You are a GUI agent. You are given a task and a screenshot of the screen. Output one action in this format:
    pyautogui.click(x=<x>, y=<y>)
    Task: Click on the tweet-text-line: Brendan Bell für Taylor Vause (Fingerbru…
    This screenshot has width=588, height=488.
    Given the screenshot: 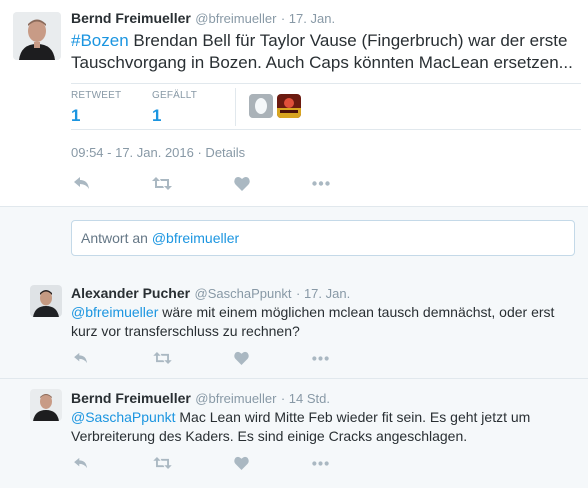 What is the action you would take?
    pyautogui.click(x=348, y=40)
    